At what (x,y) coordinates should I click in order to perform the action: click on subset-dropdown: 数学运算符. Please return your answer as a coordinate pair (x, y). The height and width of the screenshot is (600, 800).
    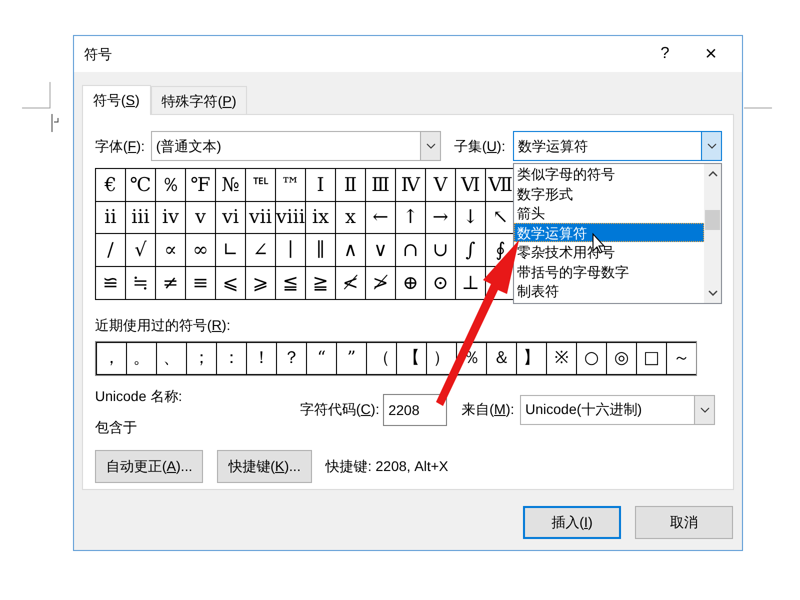
    Looking at the image, I should click on (617, 146).